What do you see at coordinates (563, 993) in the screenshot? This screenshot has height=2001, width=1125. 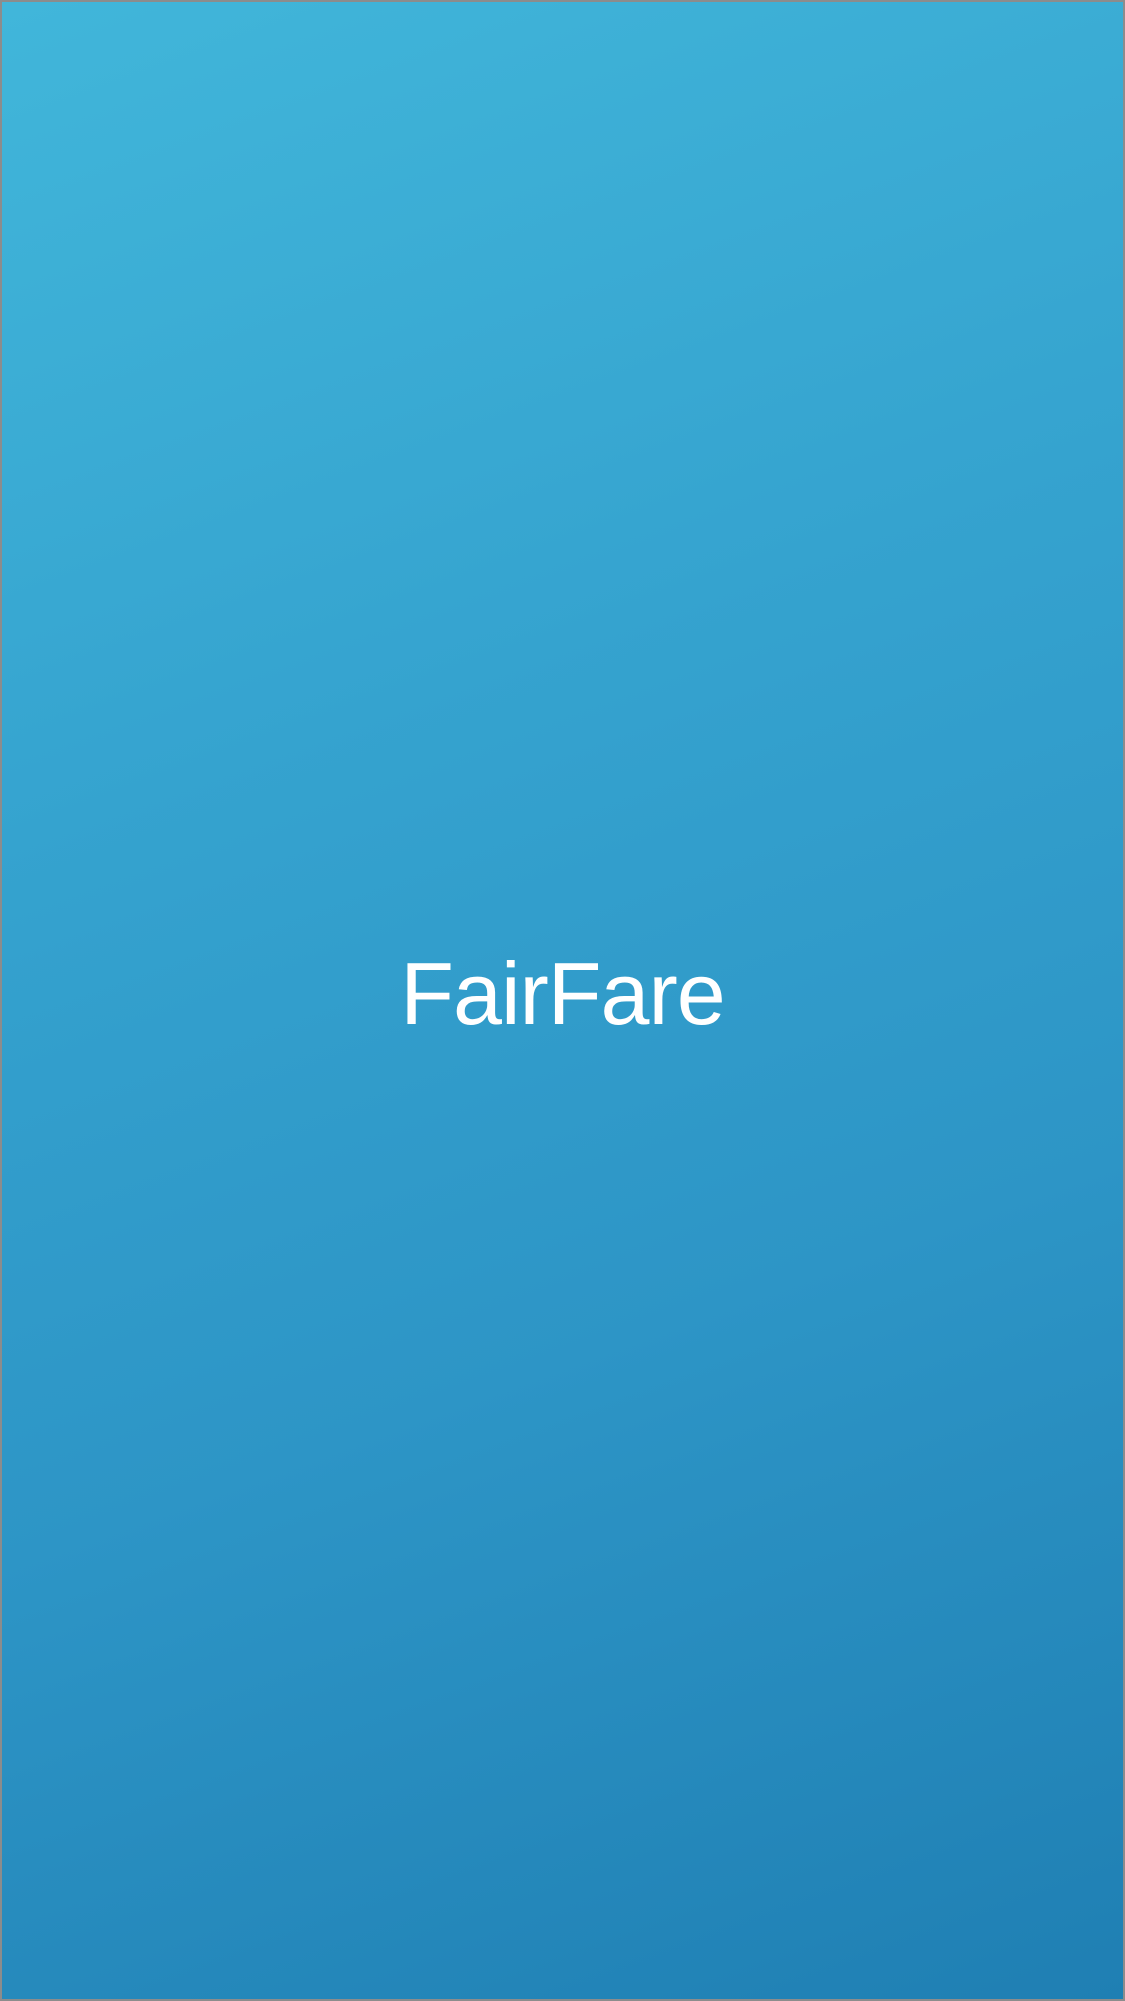 I see `app-logo-text: FairFare` at bounding box center [563, 993].